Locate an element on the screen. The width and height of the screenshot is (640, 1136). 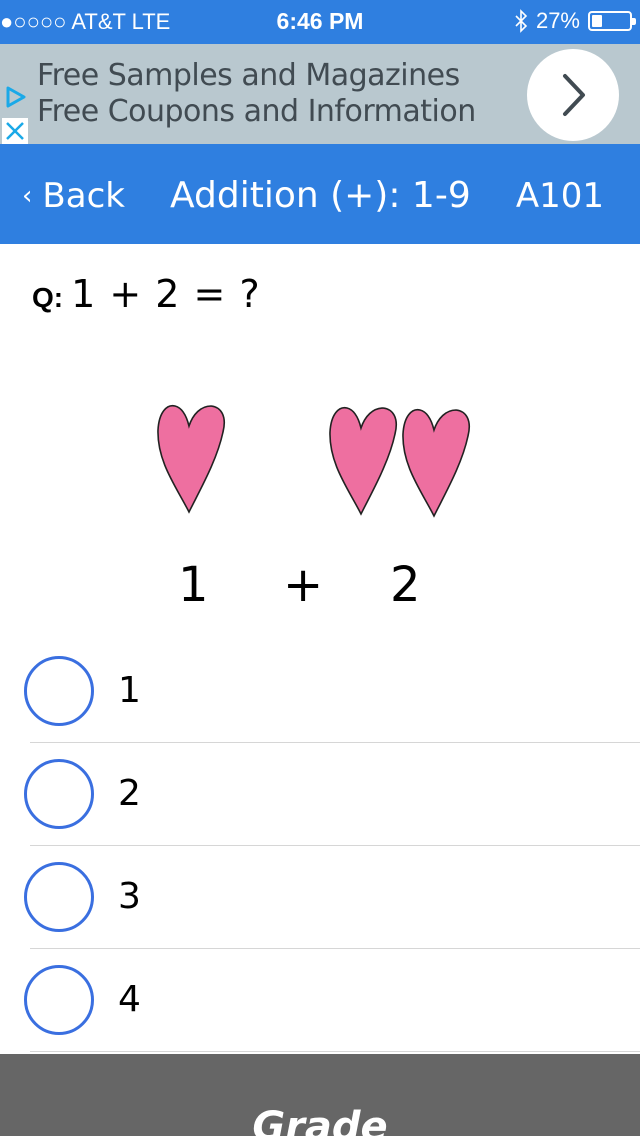
question-text: 1 + 2 = ? is located at coordinates (166, 294).